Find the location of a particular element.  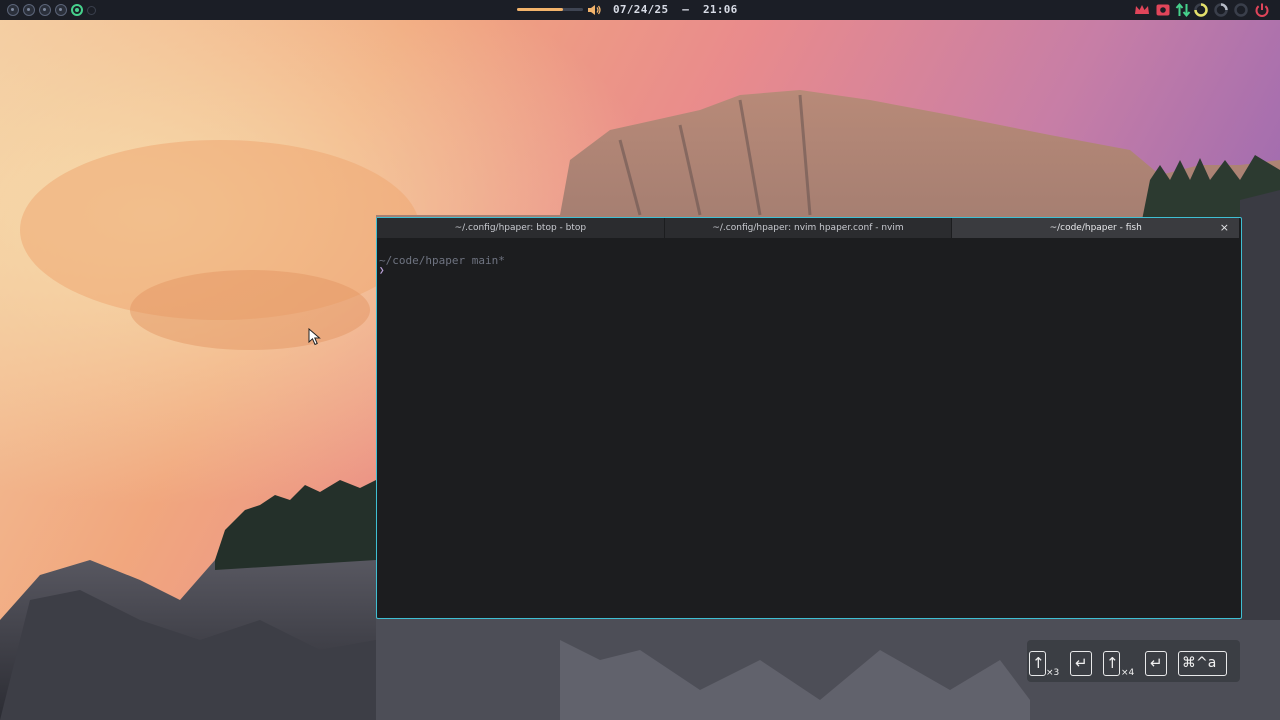

workspace-2-indicator is located at coordinates (29, 10).